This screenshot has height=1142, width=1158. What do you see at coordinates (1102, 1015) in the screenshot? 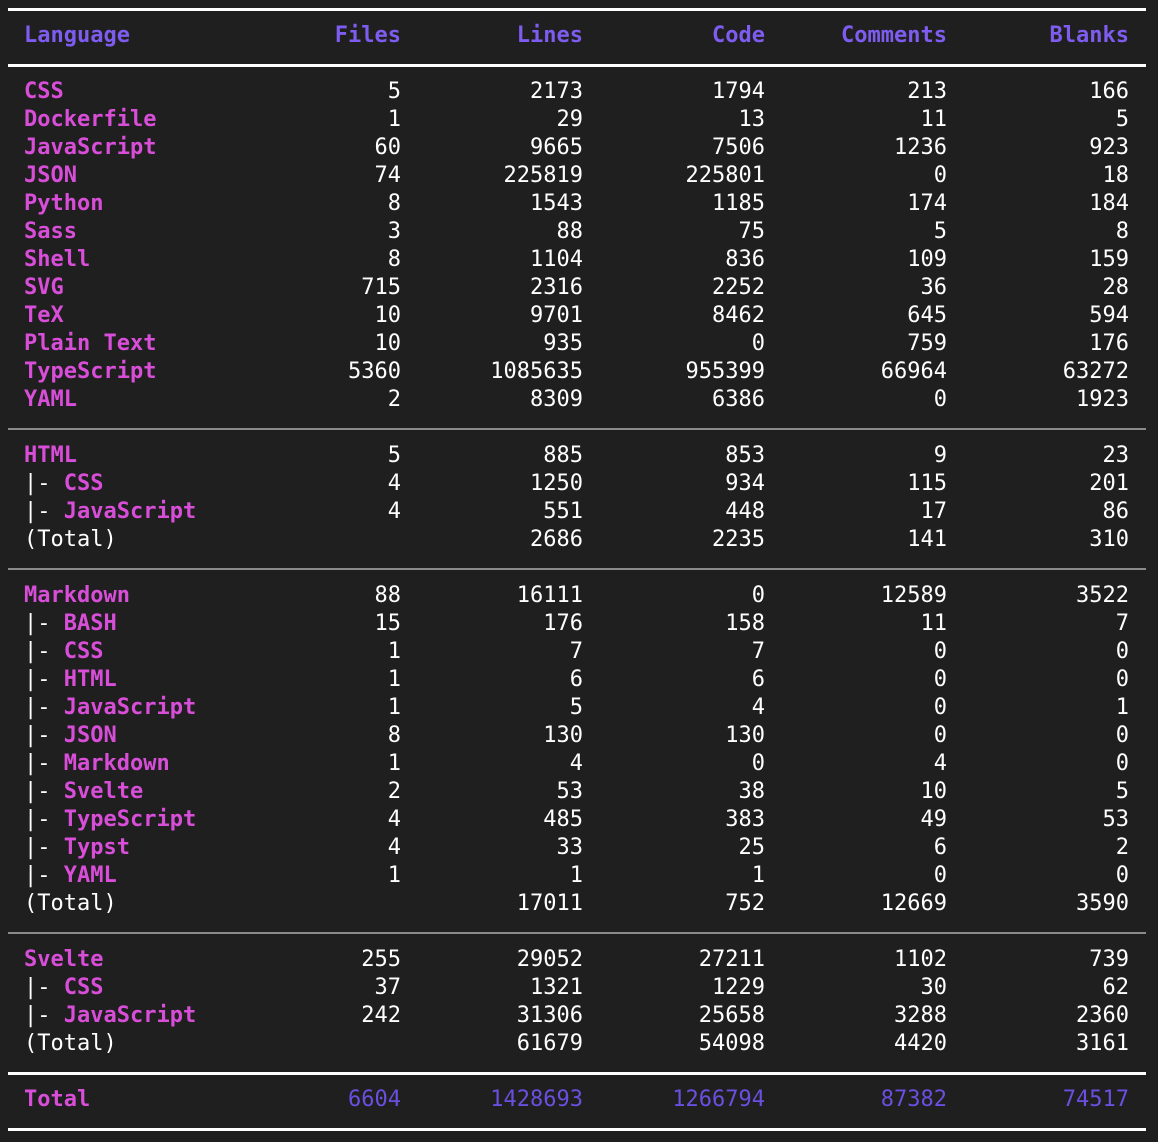
I see `blanks-cell: 2360` at bounding box center [1102, 1015].